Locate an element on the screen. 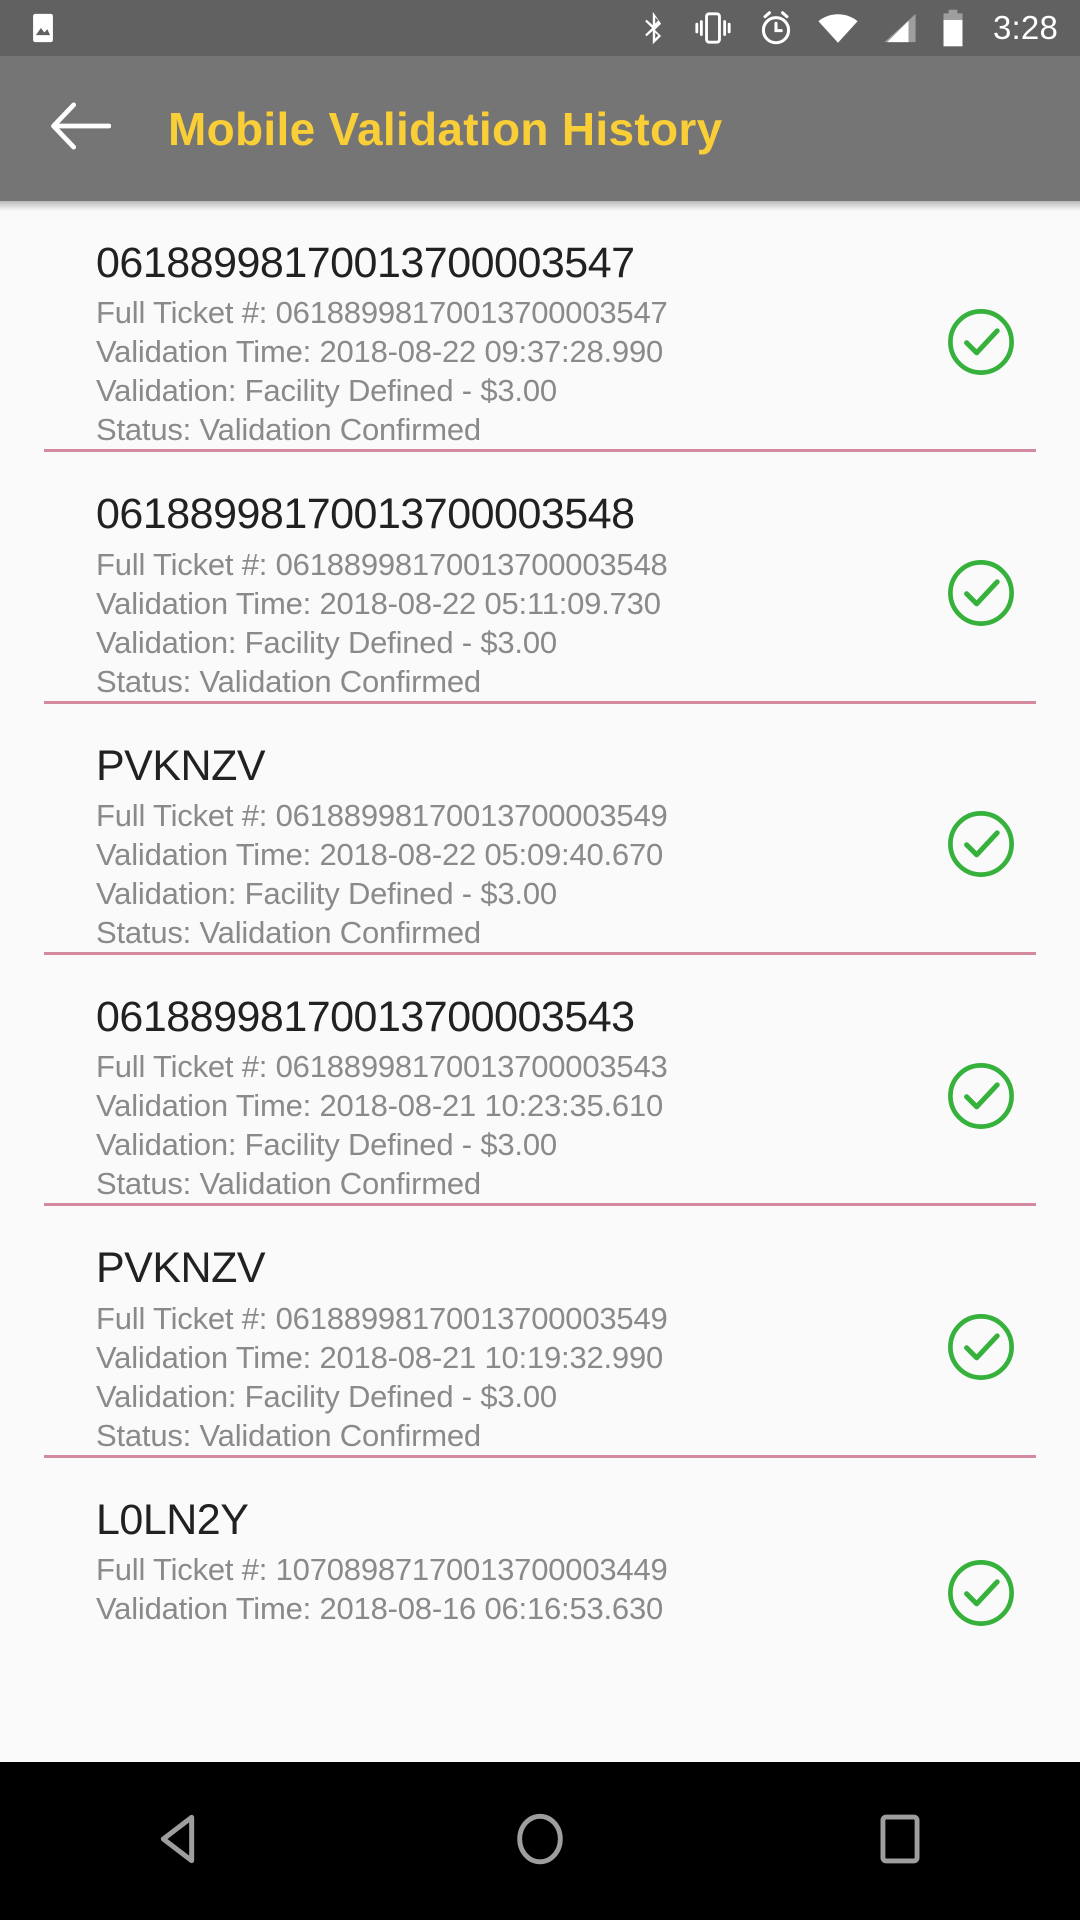  bluetooth-icon is located at coordinates (654, 28).